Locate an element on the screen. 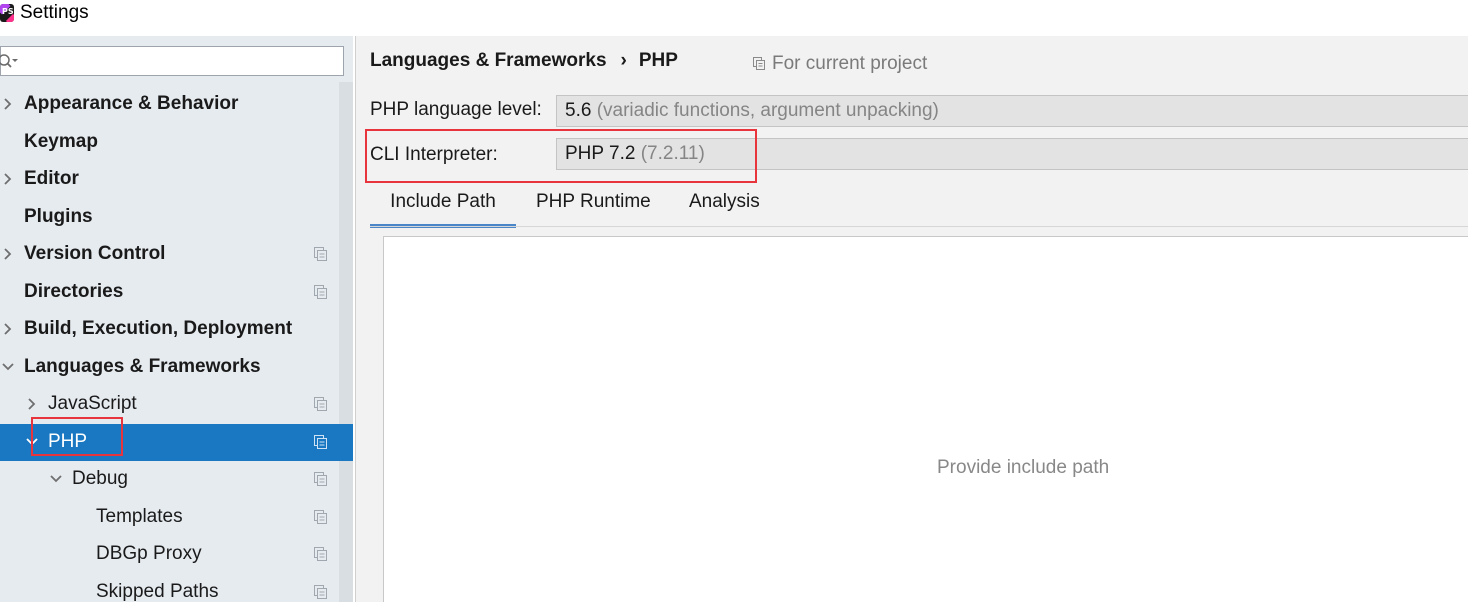  search-icon is located at coordinates (9, 61).